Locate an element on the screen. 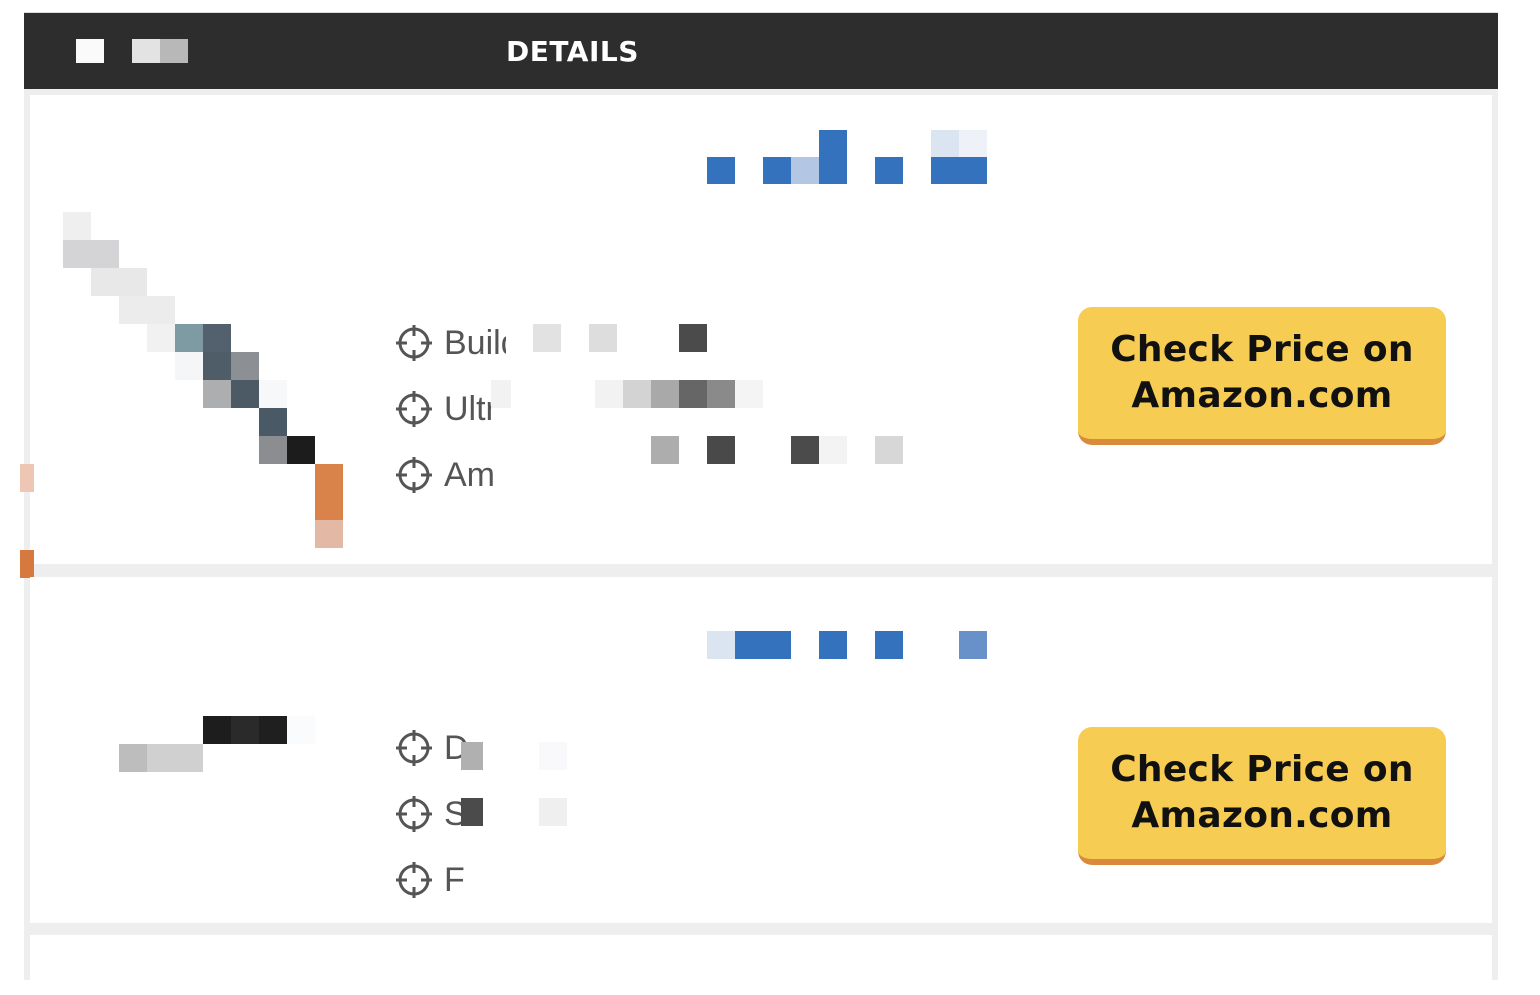 This screenshot has width=1540, height=995. feature-item: Am is located at coordinates (450, 475).